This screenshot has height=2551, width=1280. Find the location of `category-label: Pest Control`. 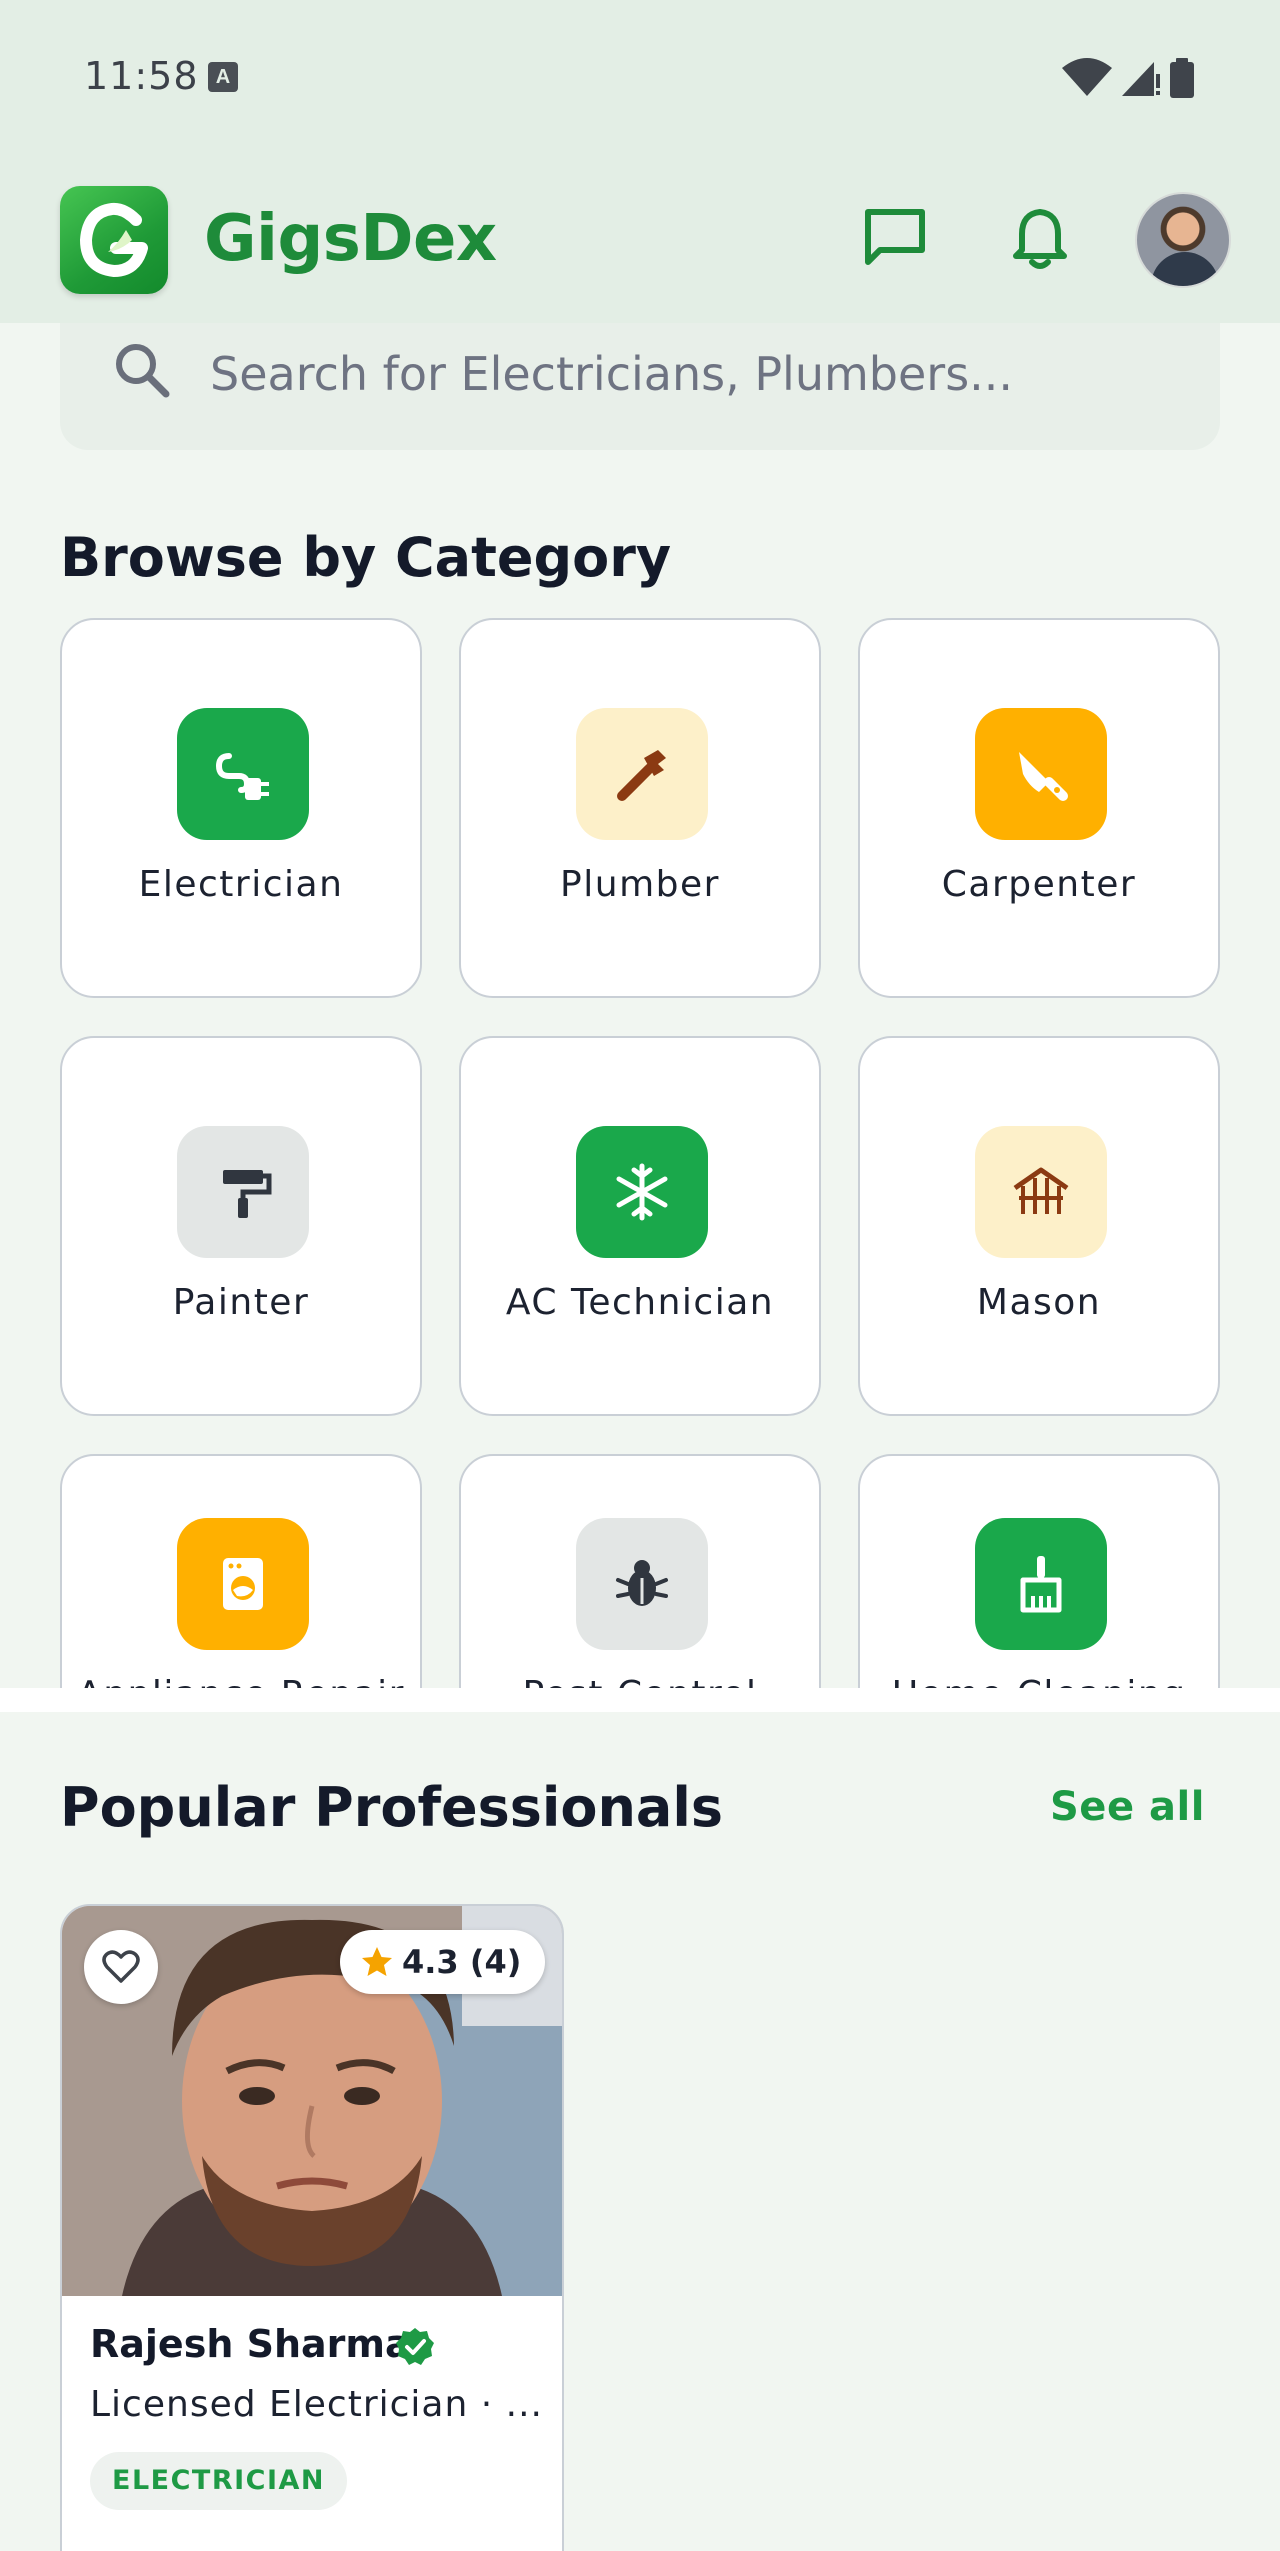

category-label: Pest Control is located at coordinates (640, 1681).